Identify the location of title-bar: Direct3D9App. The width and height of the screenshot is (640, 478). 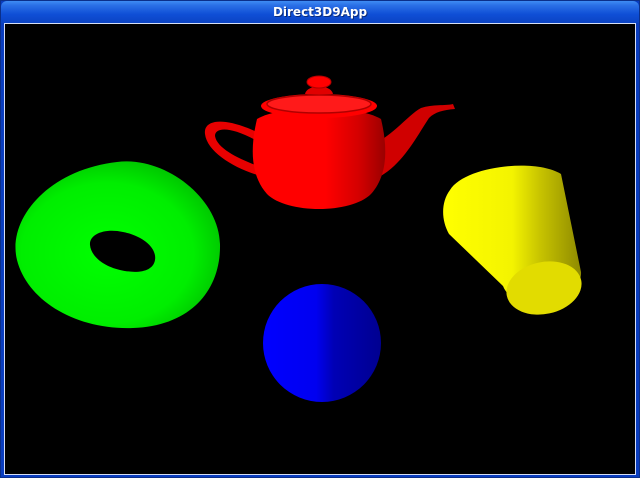
(320, 12).